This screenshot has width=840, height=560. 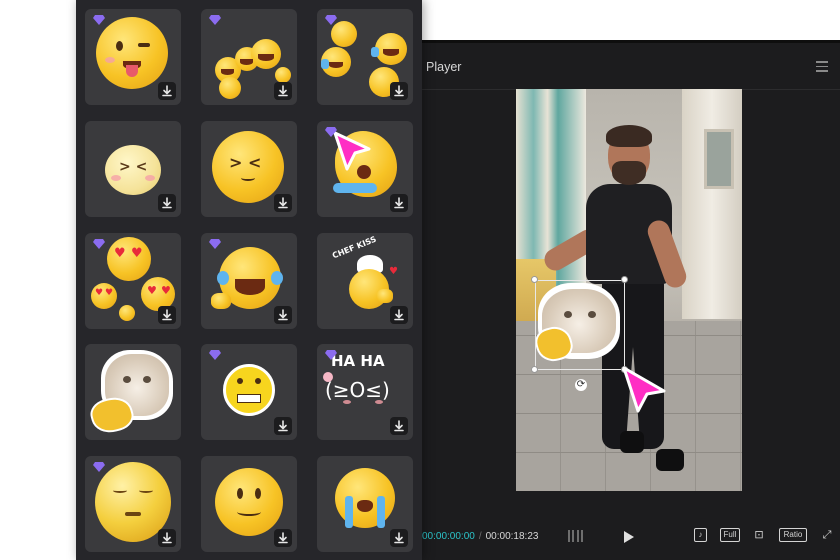 I want to click on flower-icon, so click(x=328, y=377).